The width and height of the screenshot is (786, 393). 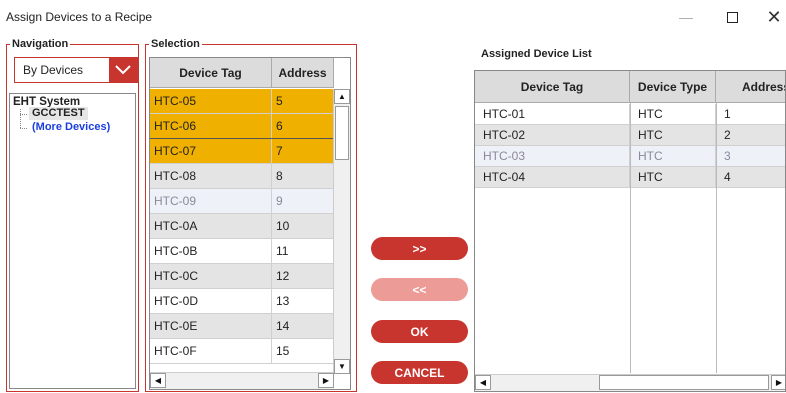 I want to click on table-row: HTC-07 7, so click(x=242, y=151).